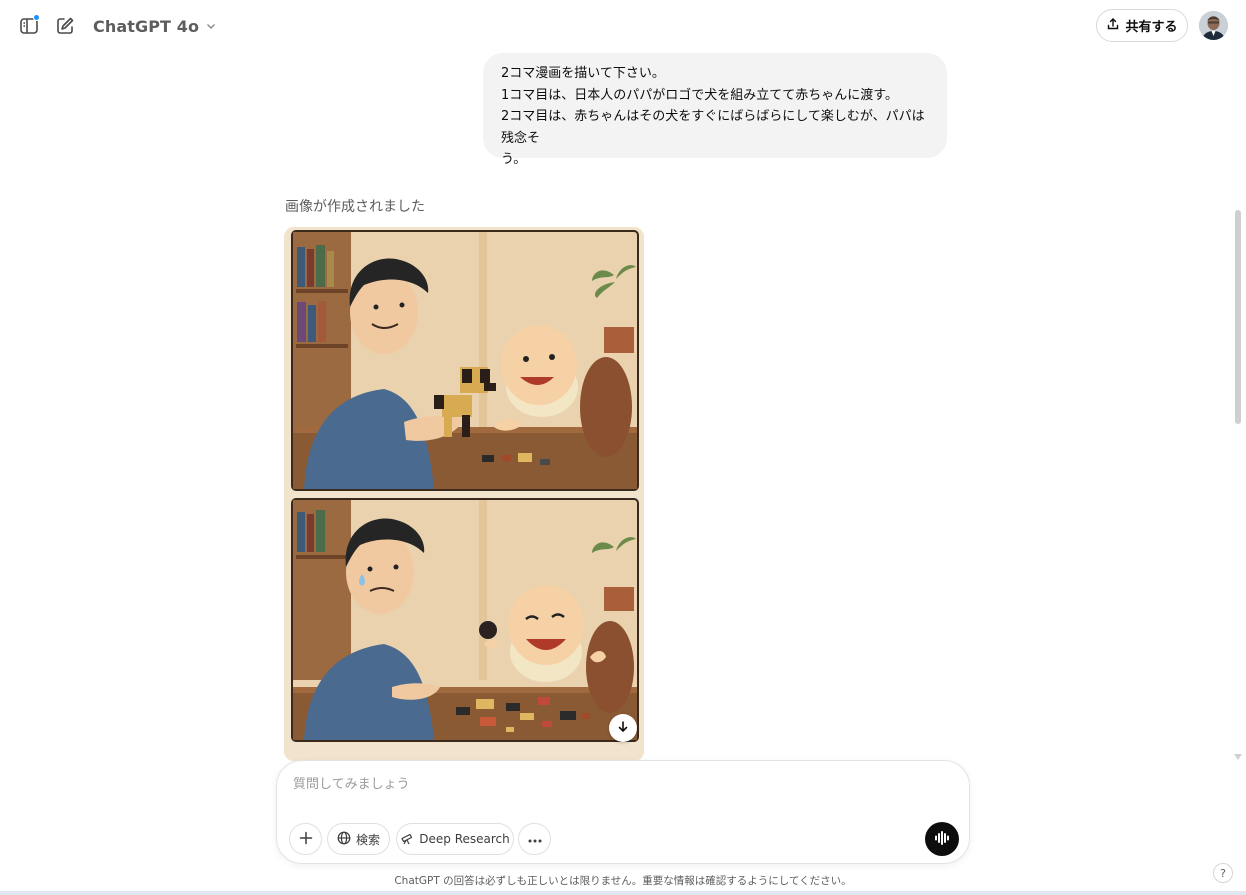 Image resolution: width=1246 pixels, height=895 pixels. What do you see at coordinates (1238, 317) in the screenshot?
I see `scrollbar-thumb` at bounding box center [1238, 317].